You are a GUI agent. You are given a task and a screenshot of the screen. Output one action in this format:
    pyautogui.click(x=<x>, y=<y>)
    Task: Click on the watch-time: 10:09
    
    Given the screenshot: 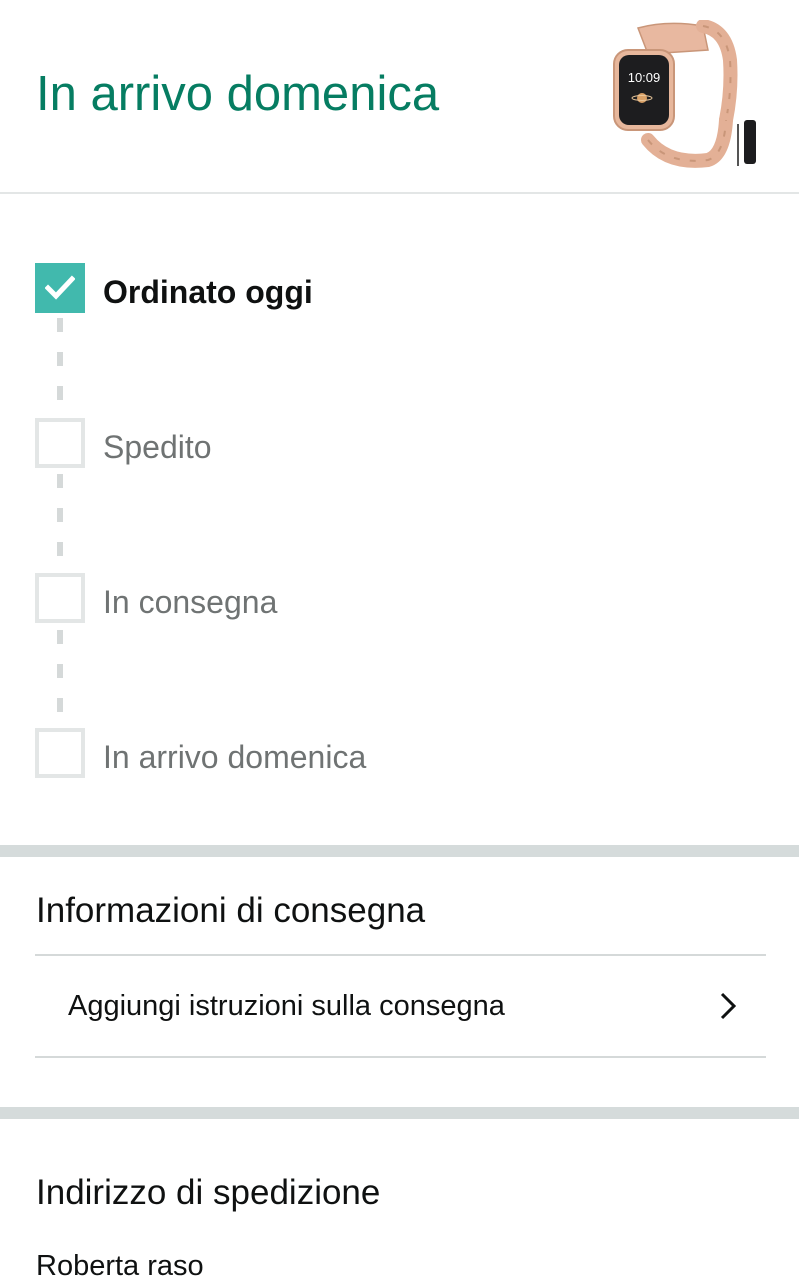 What is the action you would take?
    pyautogui.click(x=644, y=77)
    